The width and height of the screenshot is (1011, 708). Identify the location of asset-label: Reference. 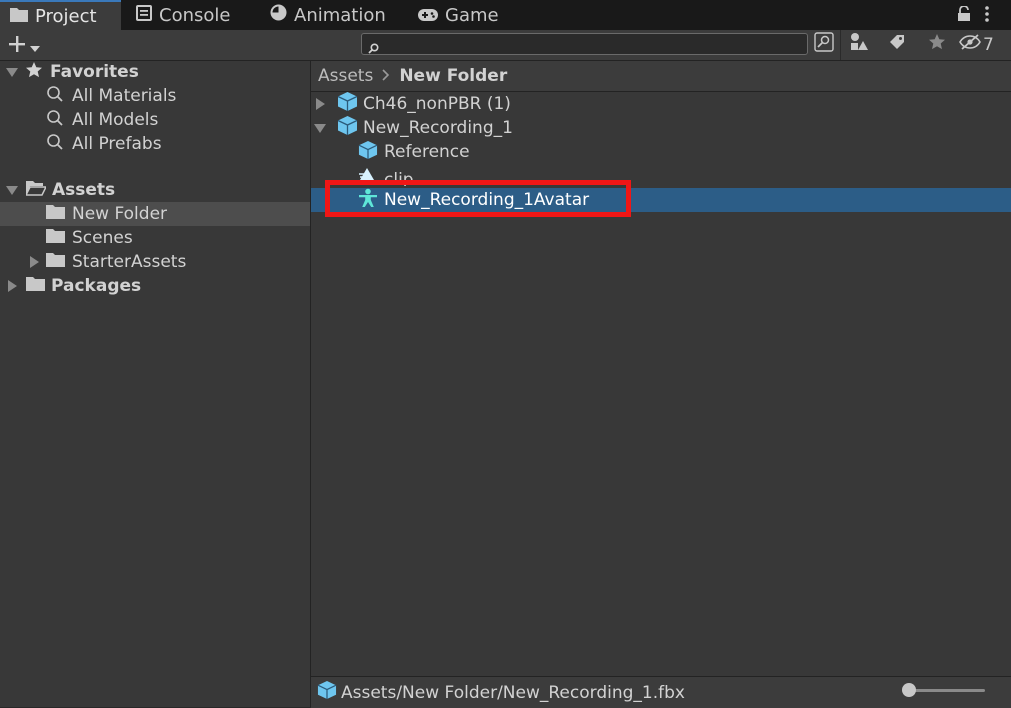
(427, 152).